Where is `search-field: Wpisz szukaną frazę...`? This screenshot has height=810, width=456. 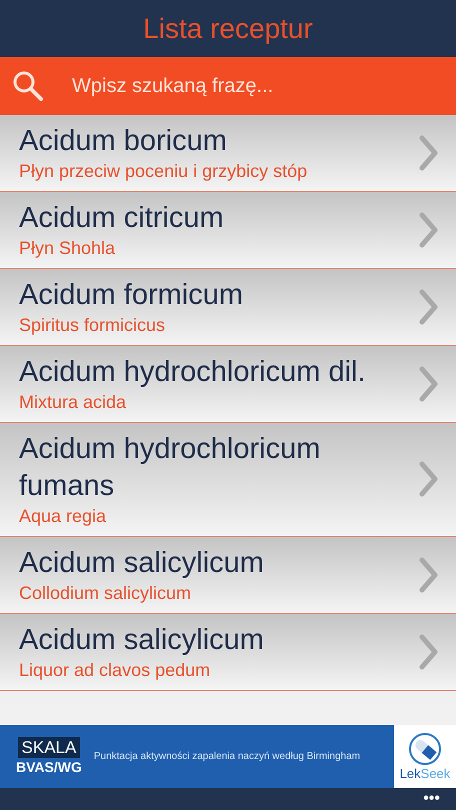
search-field: Wpisz szukaną frazę... is located at coordinates (228, 86).